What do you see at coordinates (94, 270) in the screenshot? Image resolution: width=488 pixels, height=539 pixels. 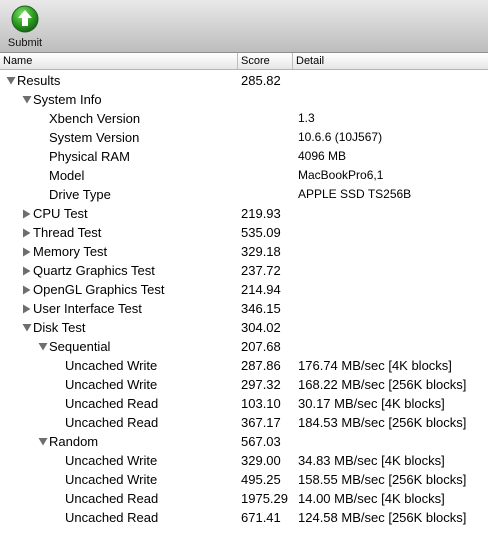 I see `row-name: Quartz Graphics Test` at bounding box center [94, 270].